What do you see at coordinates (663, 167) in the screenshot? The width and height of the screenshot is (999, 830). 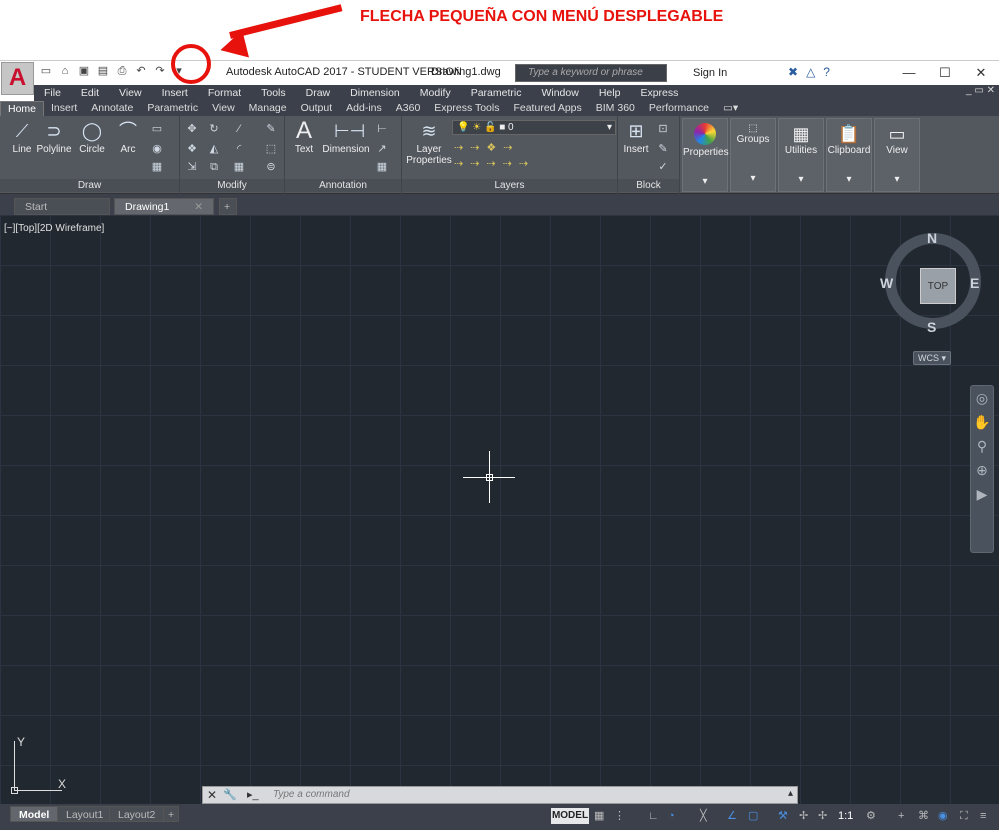 I see `block-attribute-icon: ✓` at bounding box center [663, 167].